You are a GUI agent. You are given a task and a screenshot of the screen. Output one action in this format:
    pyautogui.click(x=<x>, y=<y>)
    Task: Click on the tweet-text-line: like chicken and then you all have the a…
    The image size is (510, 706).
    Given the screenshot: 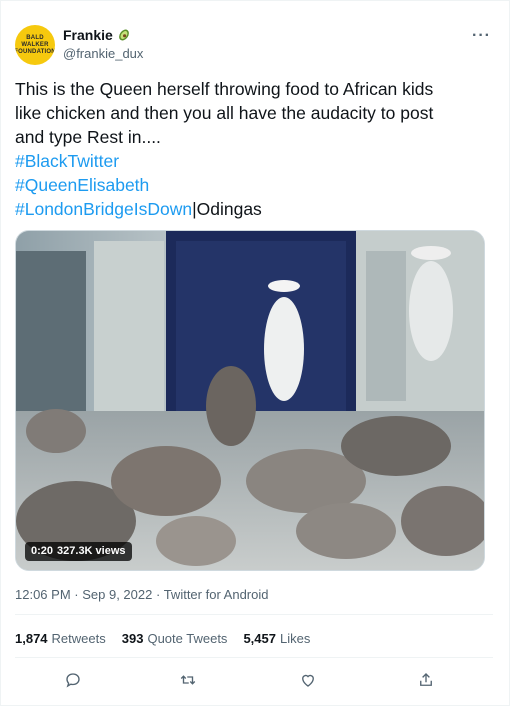 What is the action you would take?
    pyautogui.click(x=224, y=113)
    